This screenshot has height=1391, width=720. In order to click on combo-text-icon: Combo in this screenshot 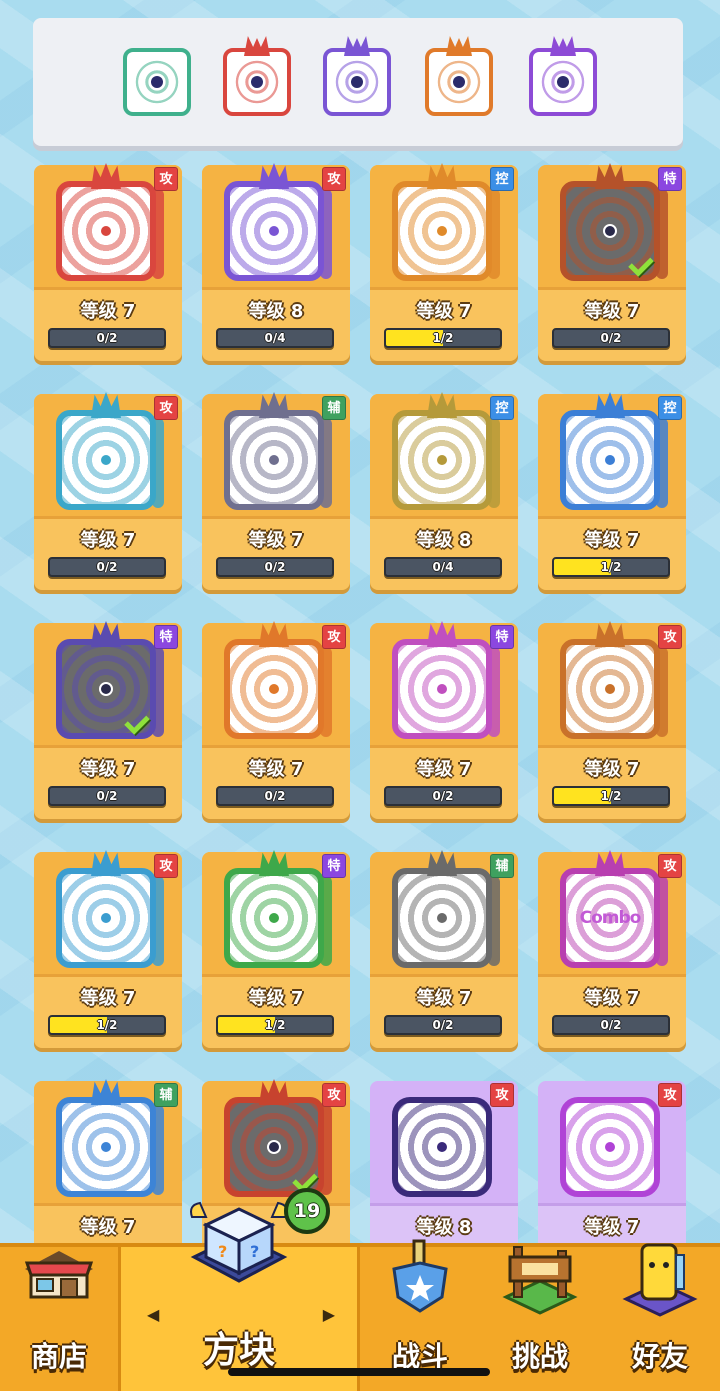, I will do `click(610, 918)`.